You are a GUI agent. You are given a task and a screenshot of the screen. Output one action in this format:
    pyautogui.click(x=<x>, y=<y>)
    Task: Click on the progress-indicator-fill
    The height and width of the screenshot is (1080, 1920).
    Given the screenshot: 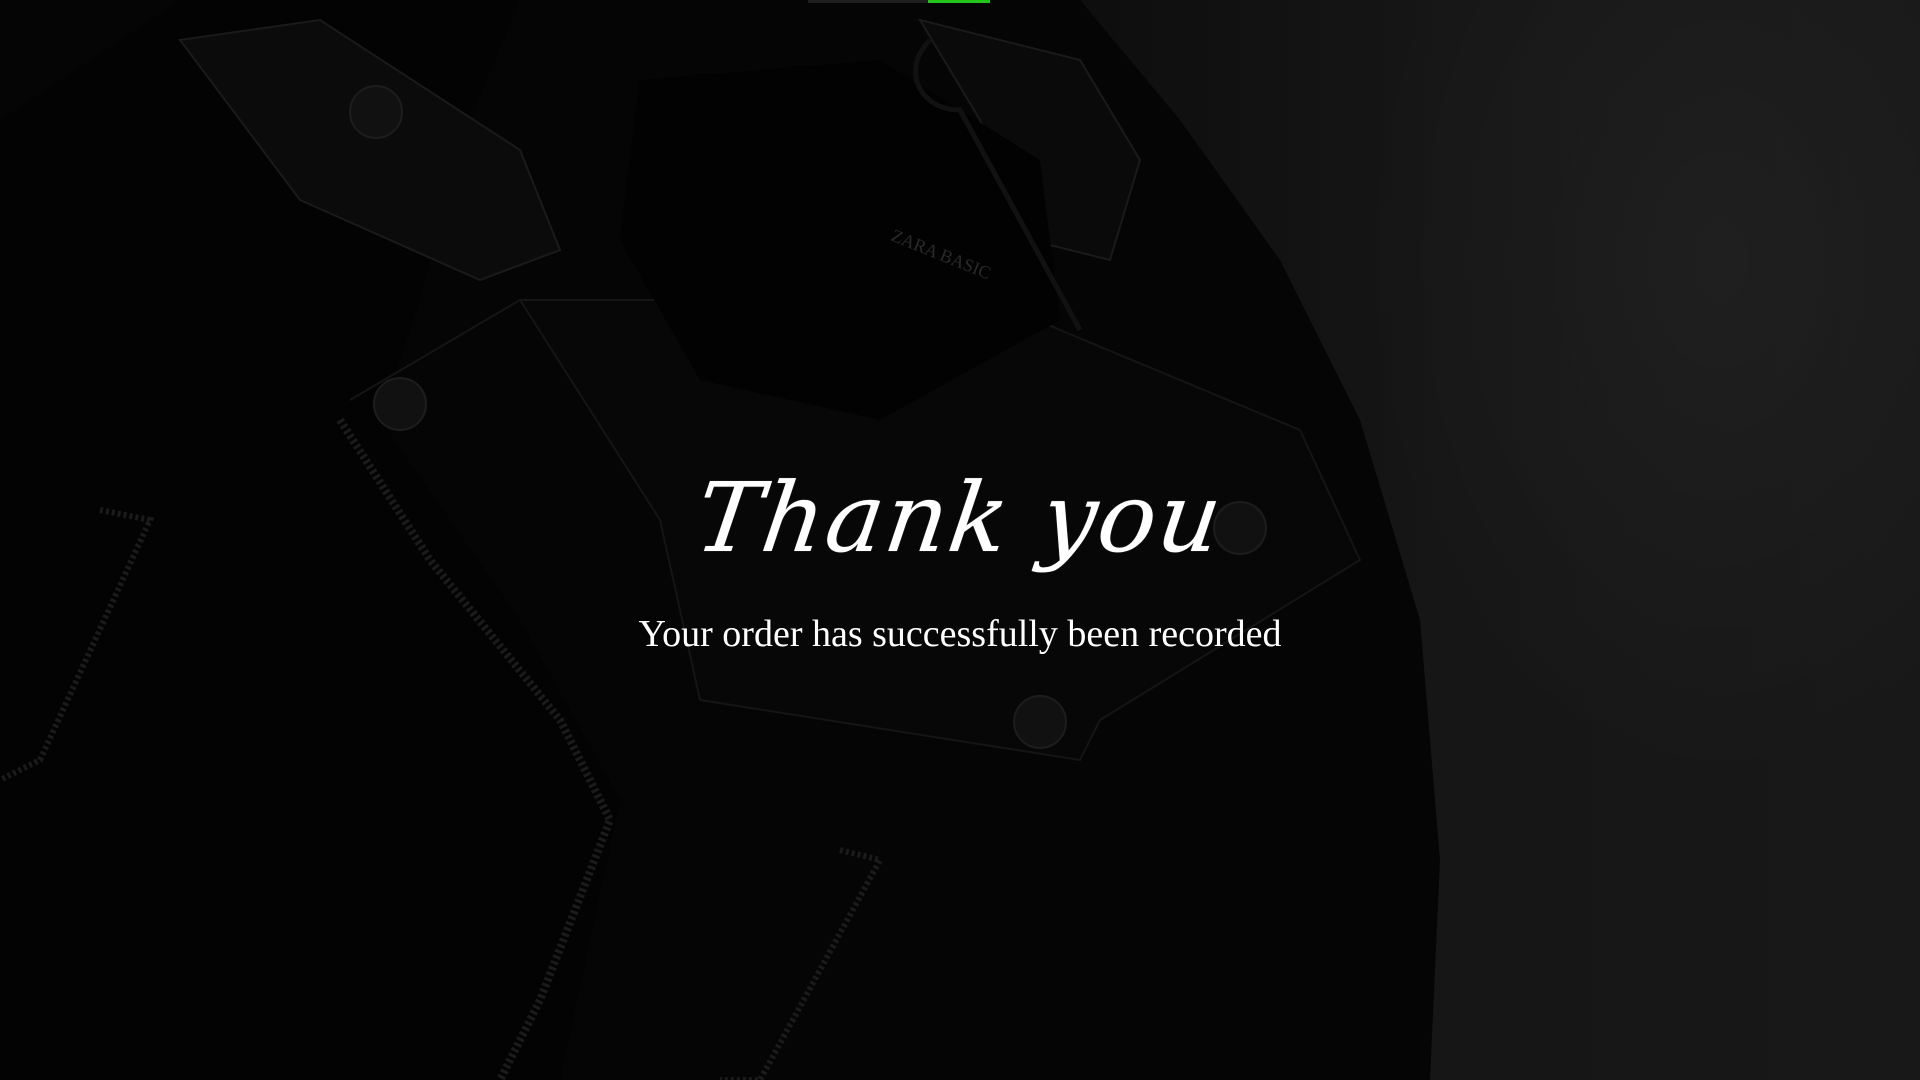 What is the action you would take?
    pyautogui.click(x=959, y=1)
    